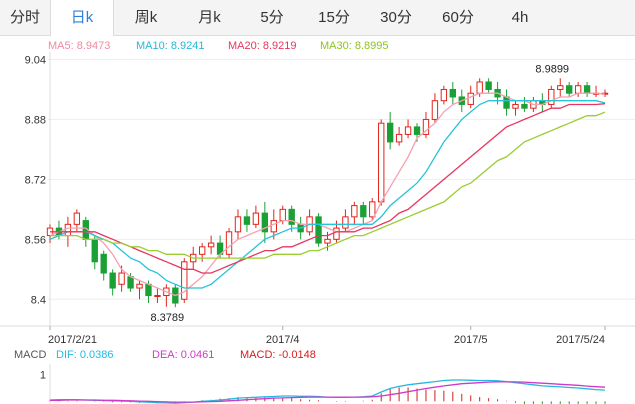  Describe the element at coordinates (35, 240) in the screenshot. I see `y-tick-label: 8.56` at that location.